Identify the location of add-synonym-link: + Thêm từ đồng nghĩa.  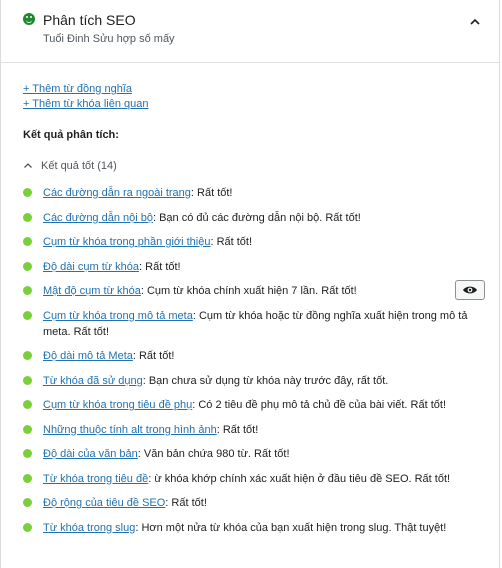
(86, 89).